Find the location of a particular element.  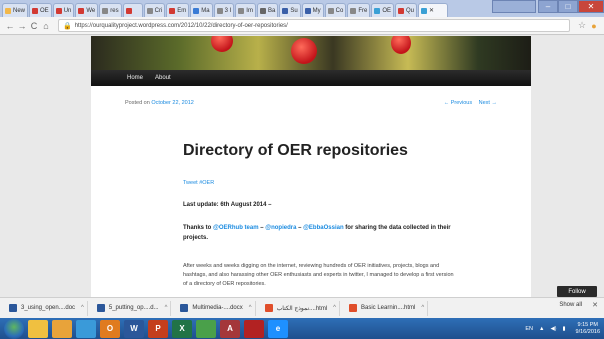

taskbar-app-icon: W is located at coordinates (134, 328).